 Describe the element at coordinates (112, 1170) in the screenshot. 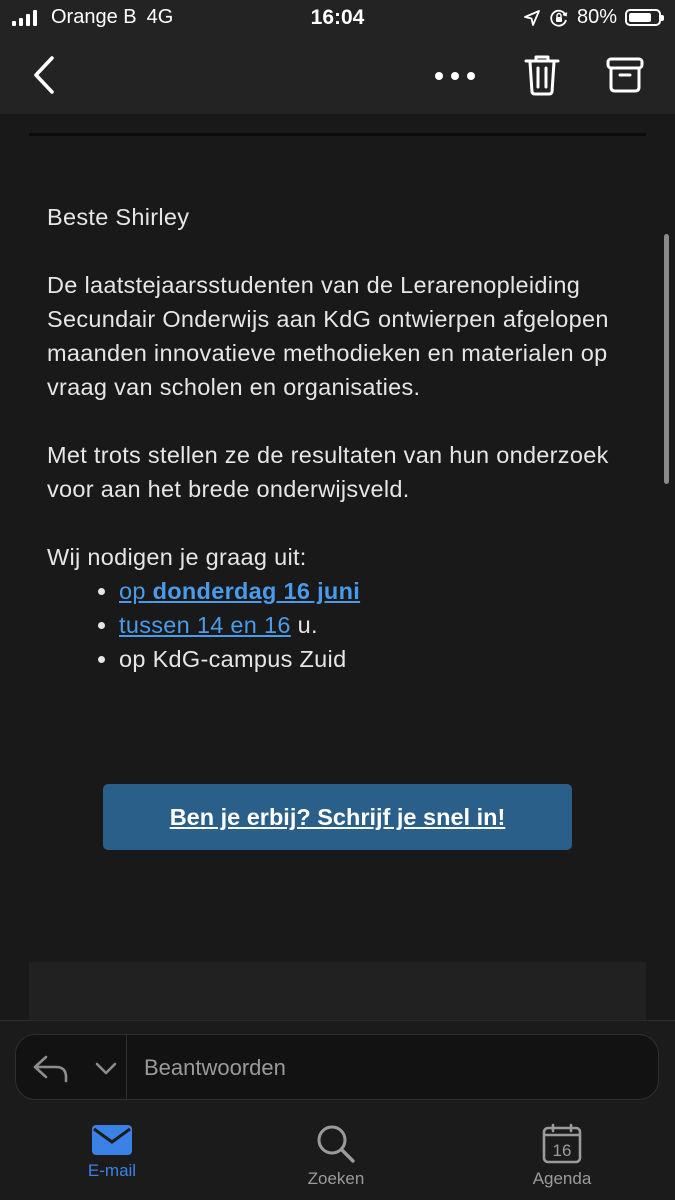

I see `tab-email-label: E-mail` at that location.